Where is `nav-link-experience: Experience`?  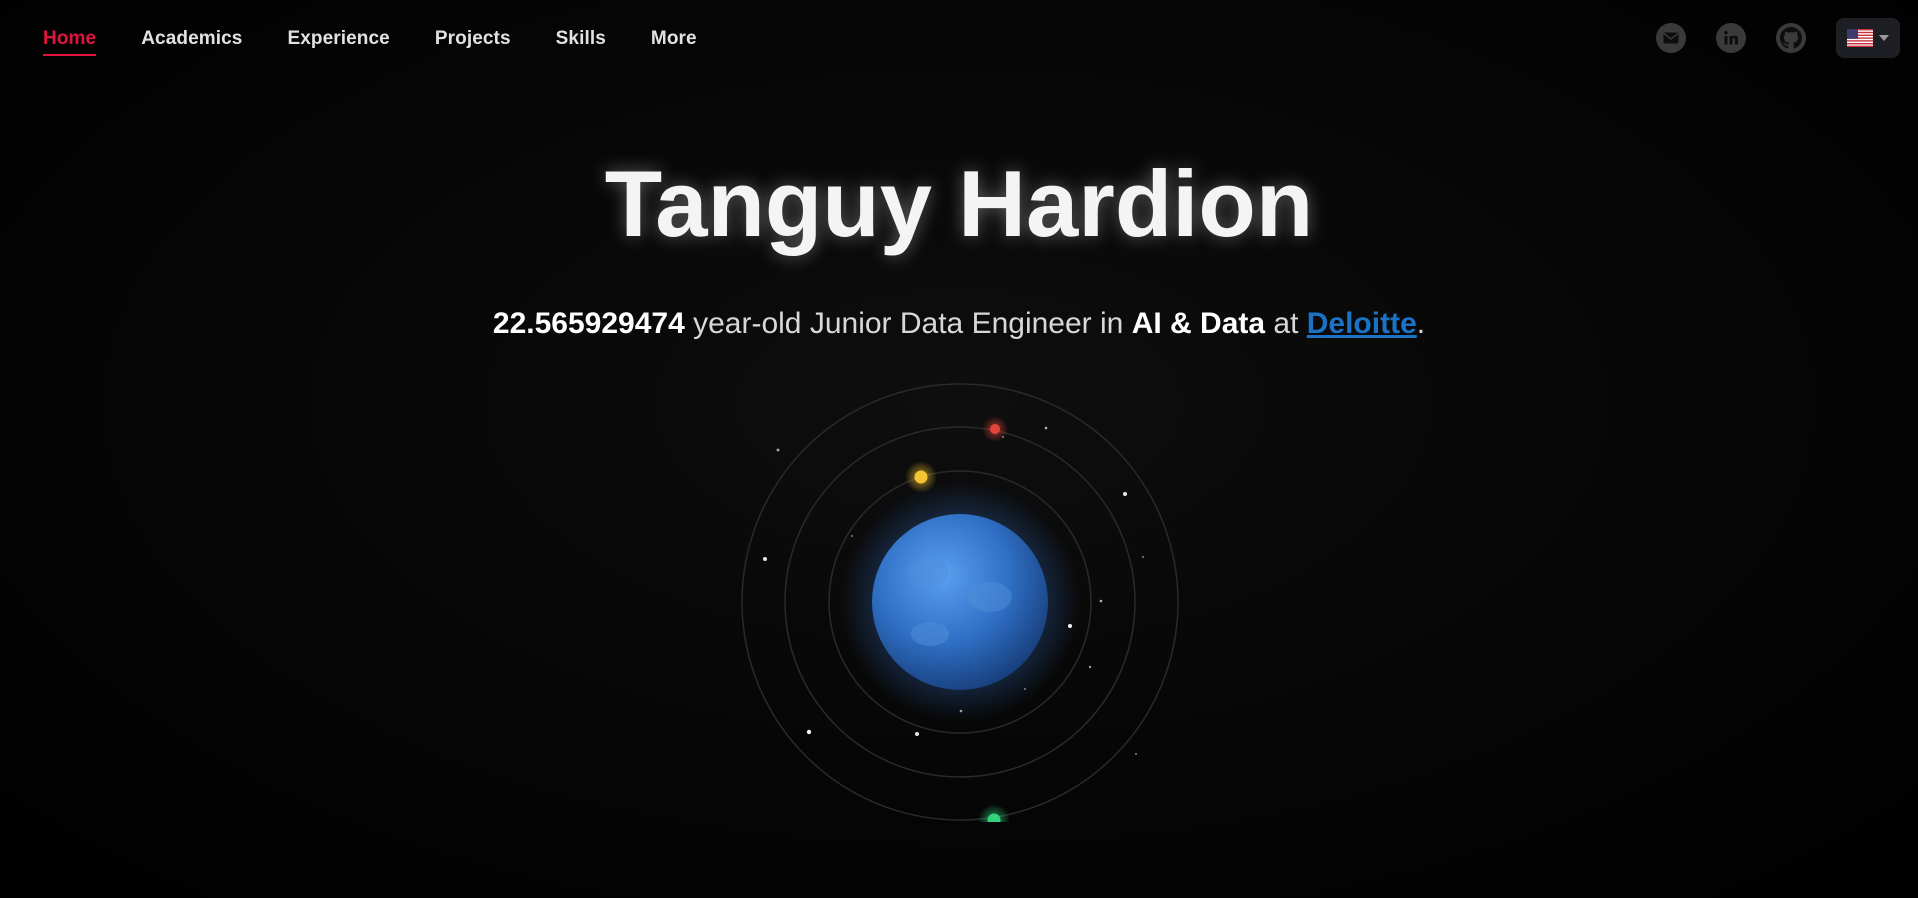
nav-link-experience: Experience is located at coordinates (338, 42).